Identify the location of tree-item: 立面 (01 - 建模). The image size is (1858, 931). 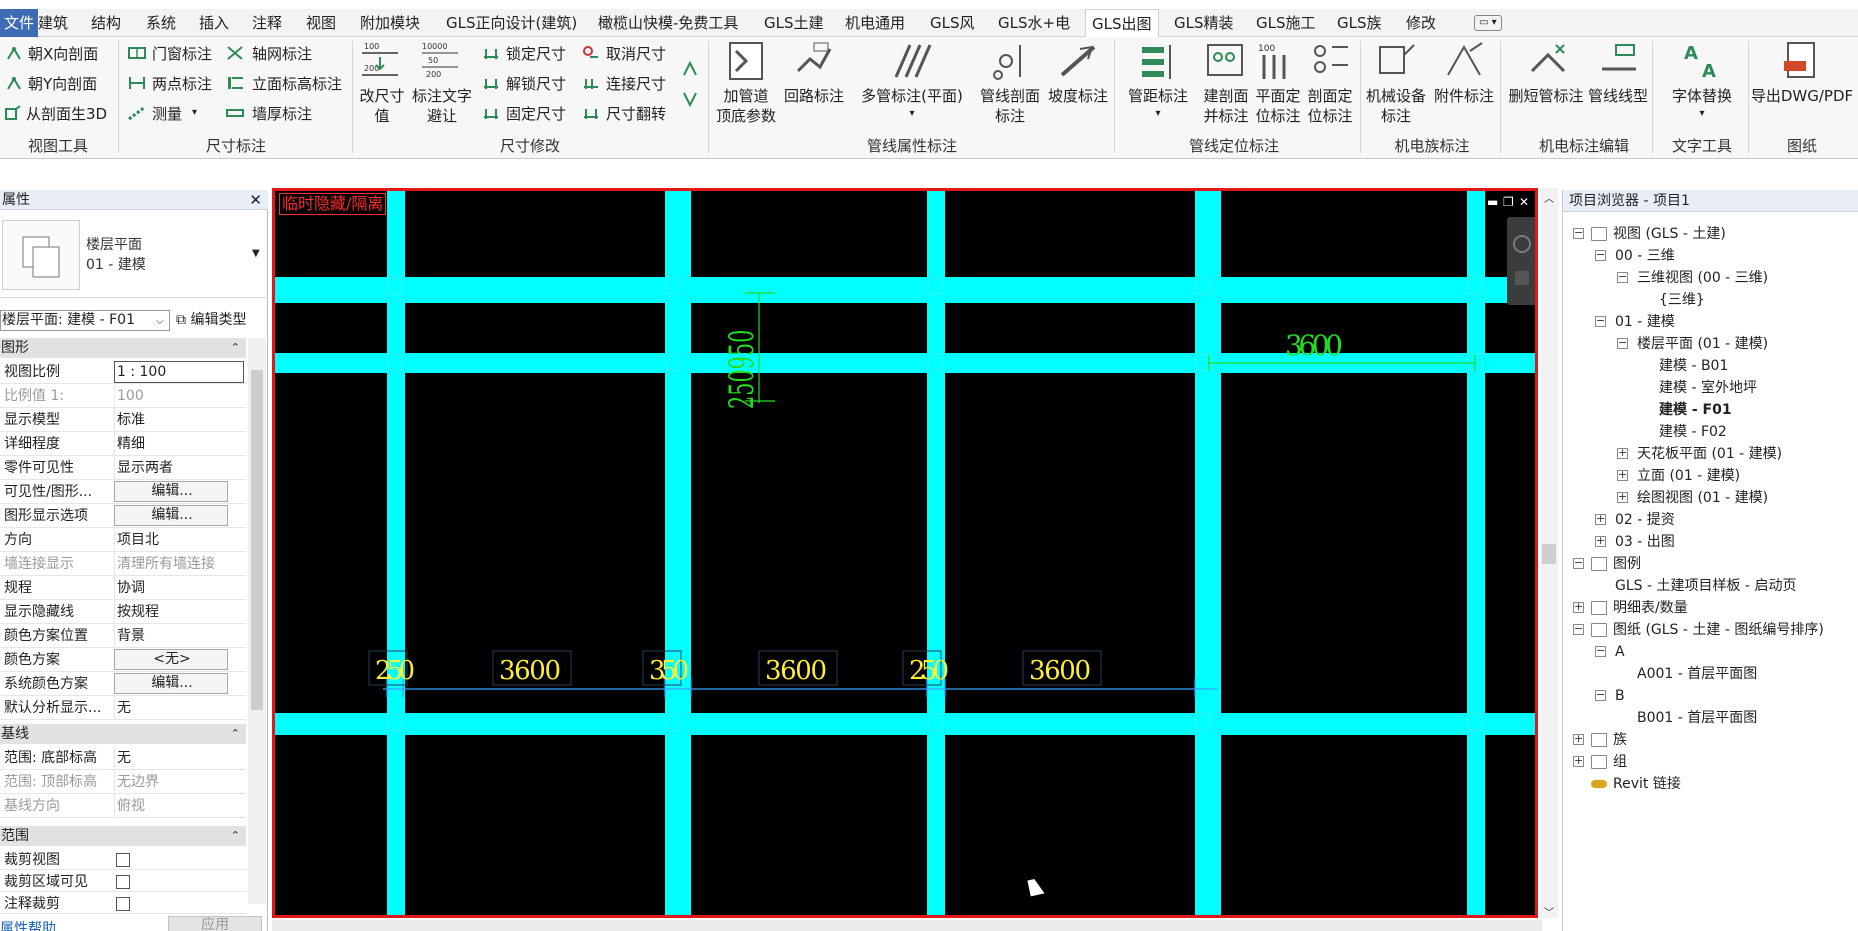
(1688, 476).